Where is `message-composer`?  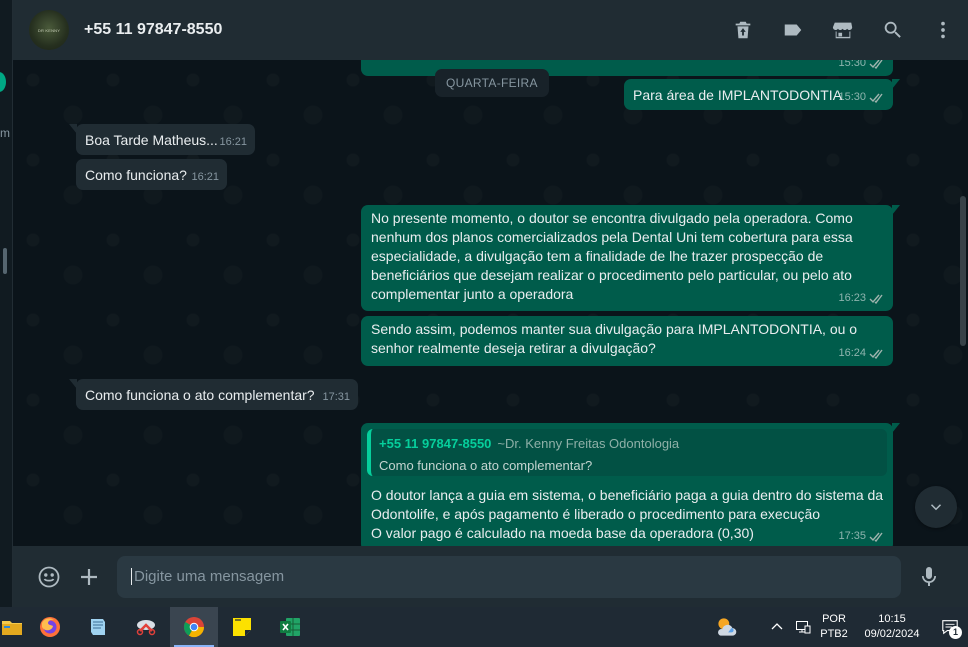 message-composer is located at coordinates (490, 576).